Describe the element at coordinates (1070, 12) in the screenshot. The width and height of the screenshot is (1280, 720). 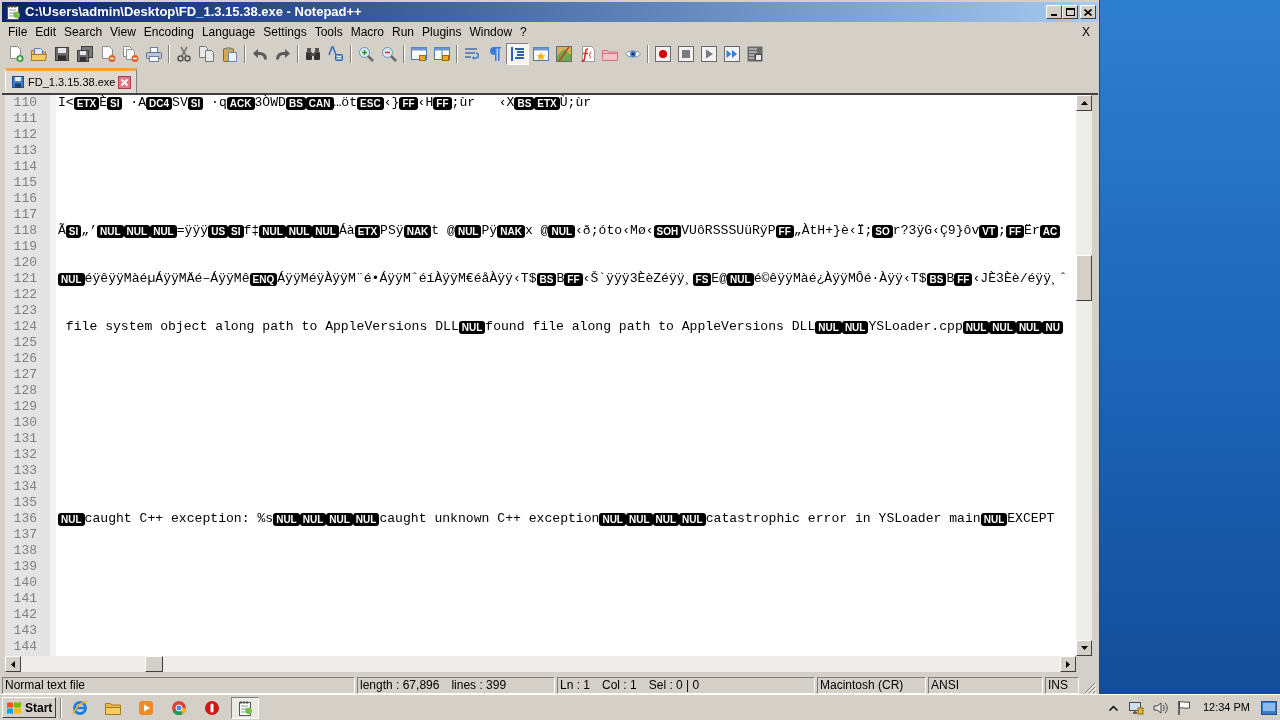
I see `maximize-button` at that location.